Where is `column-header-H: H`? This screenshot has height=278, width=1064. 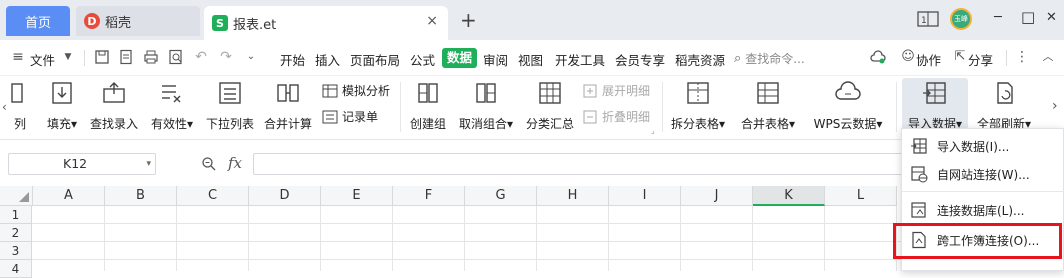
column-header-H: H is located at coordinates (573, 196).